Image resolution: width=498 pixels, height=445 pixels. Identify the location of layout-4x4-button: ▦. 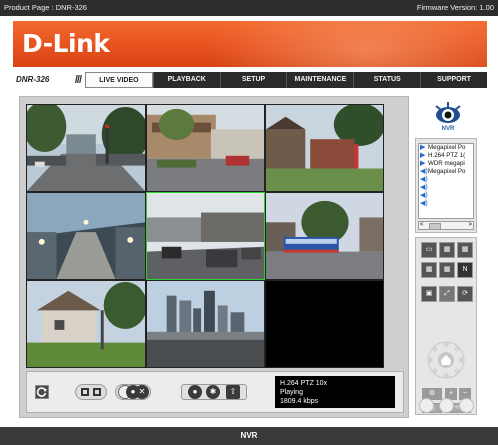
(429, 270).